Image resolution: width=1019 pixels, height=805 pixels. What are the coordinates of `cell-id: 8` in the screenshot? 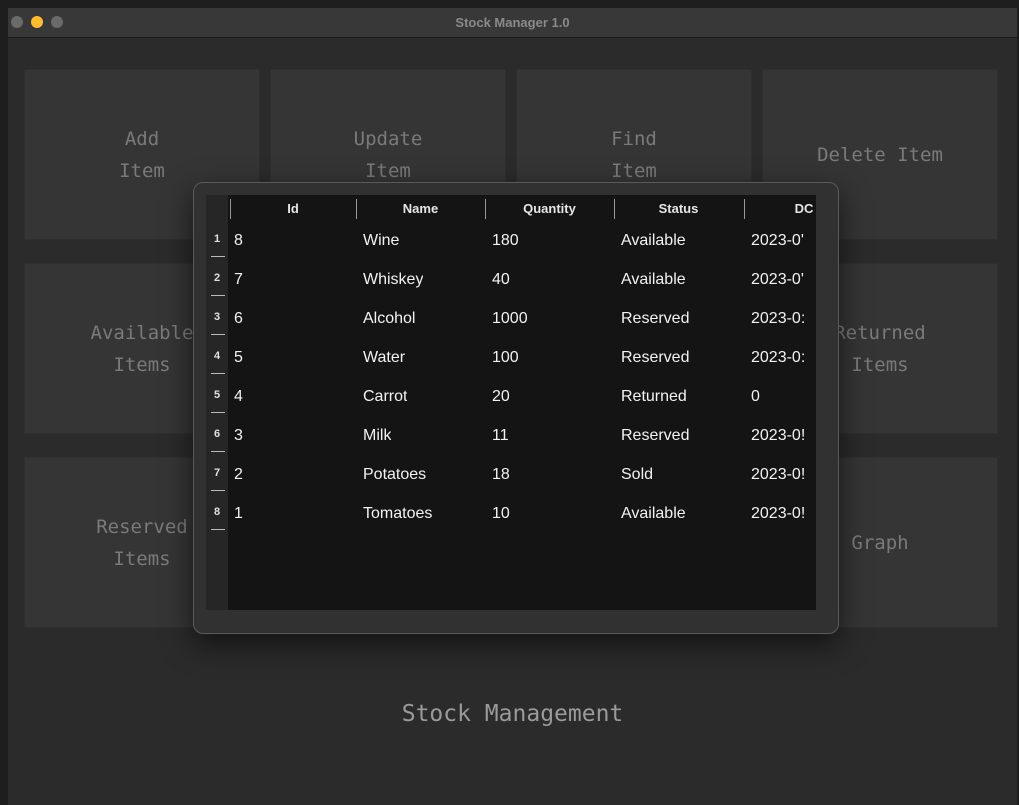 It's located at (238, 242).